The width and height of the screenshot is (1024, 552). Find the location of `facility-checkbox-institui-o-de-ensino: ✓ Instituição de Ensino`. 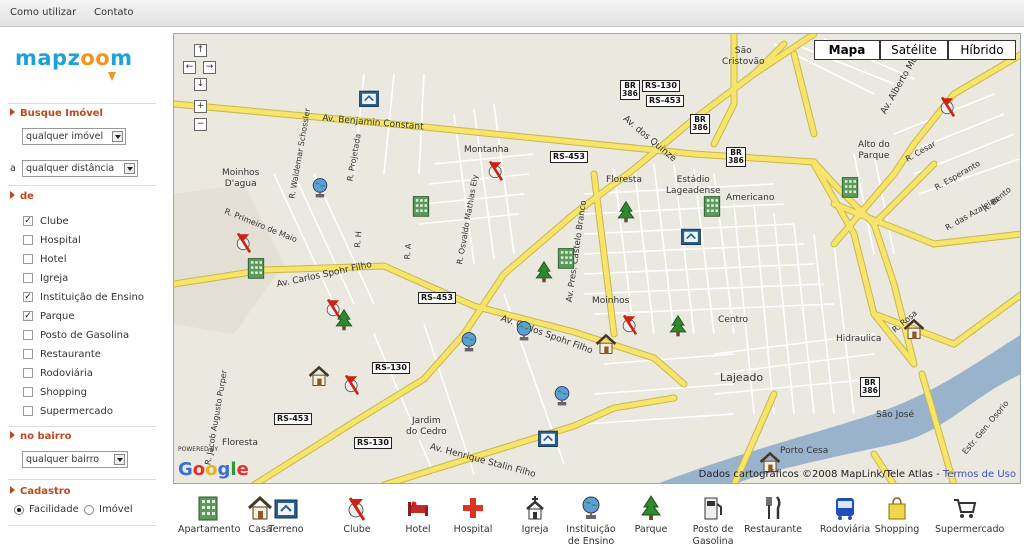

facility-checkbox-institui-o-de-ensino: ✓ Instituição de Ensino is located at coordinates (83, 297).